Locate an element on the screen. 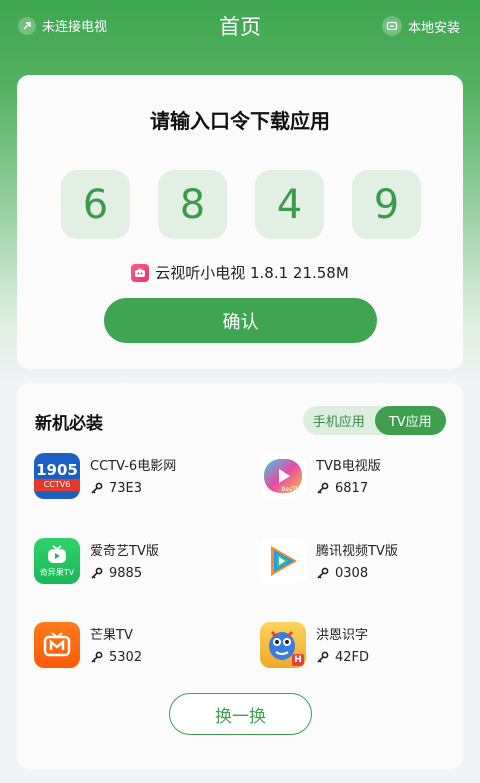  app-code: 73E3 is located at coordinates (126, 488).